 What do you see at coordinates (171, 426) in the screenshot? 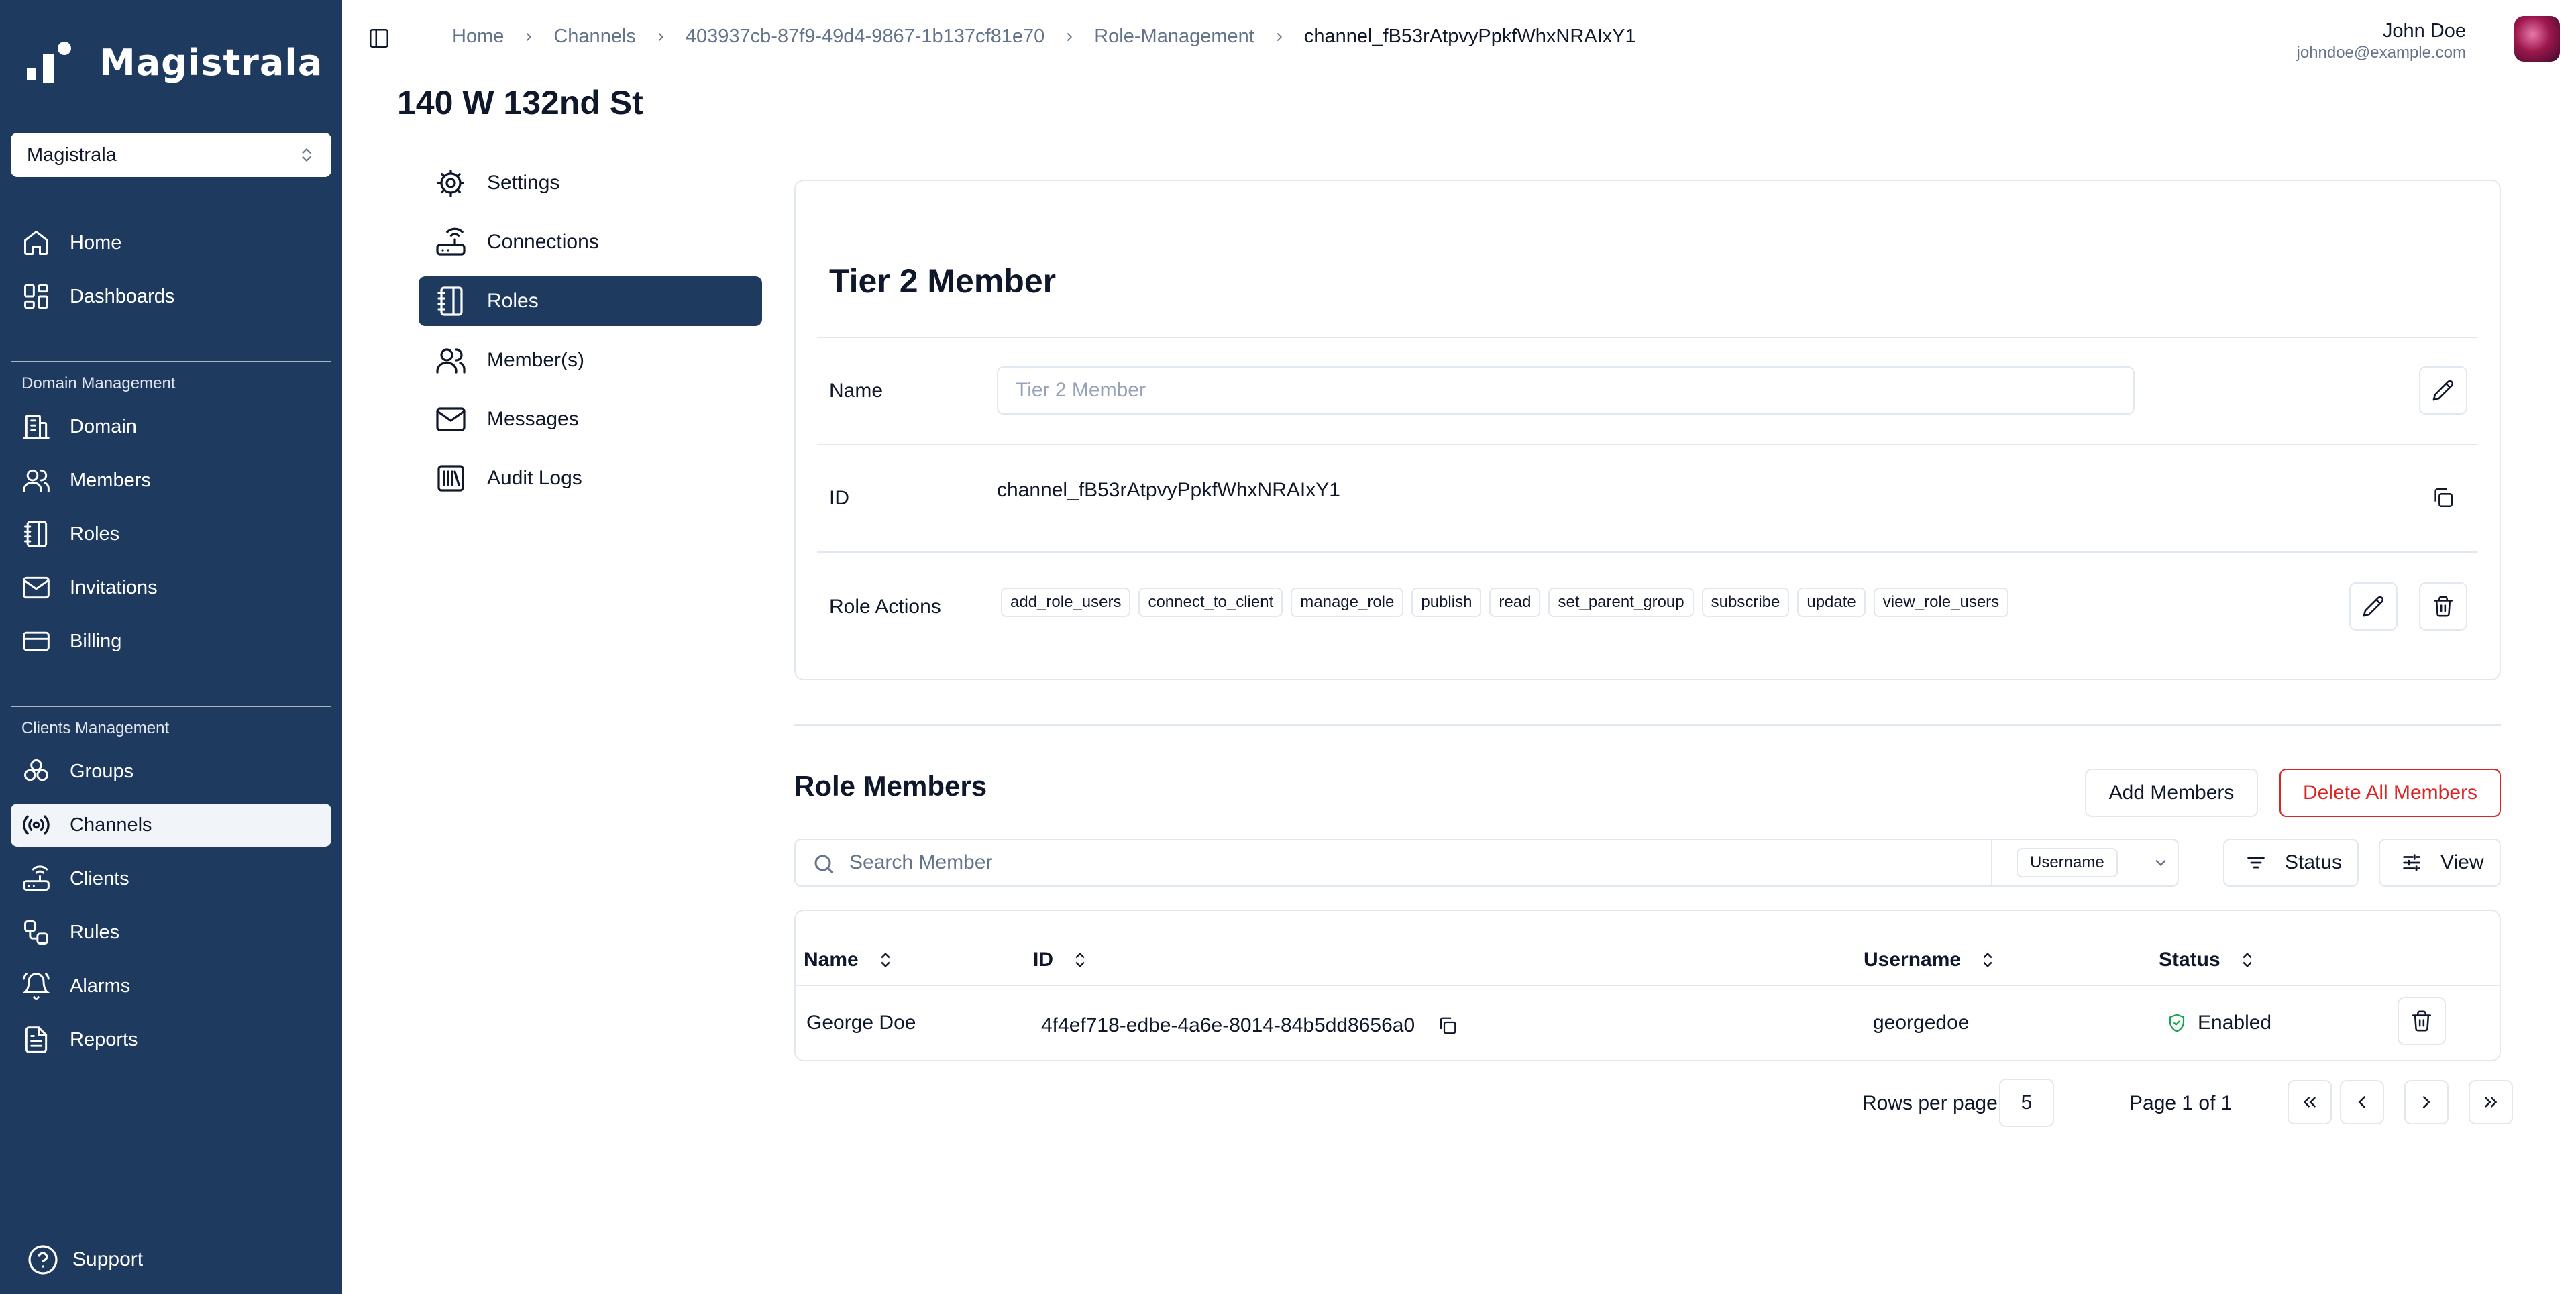
I see `sidebar-item-domain: Domain` at bounding box center [171, 426].